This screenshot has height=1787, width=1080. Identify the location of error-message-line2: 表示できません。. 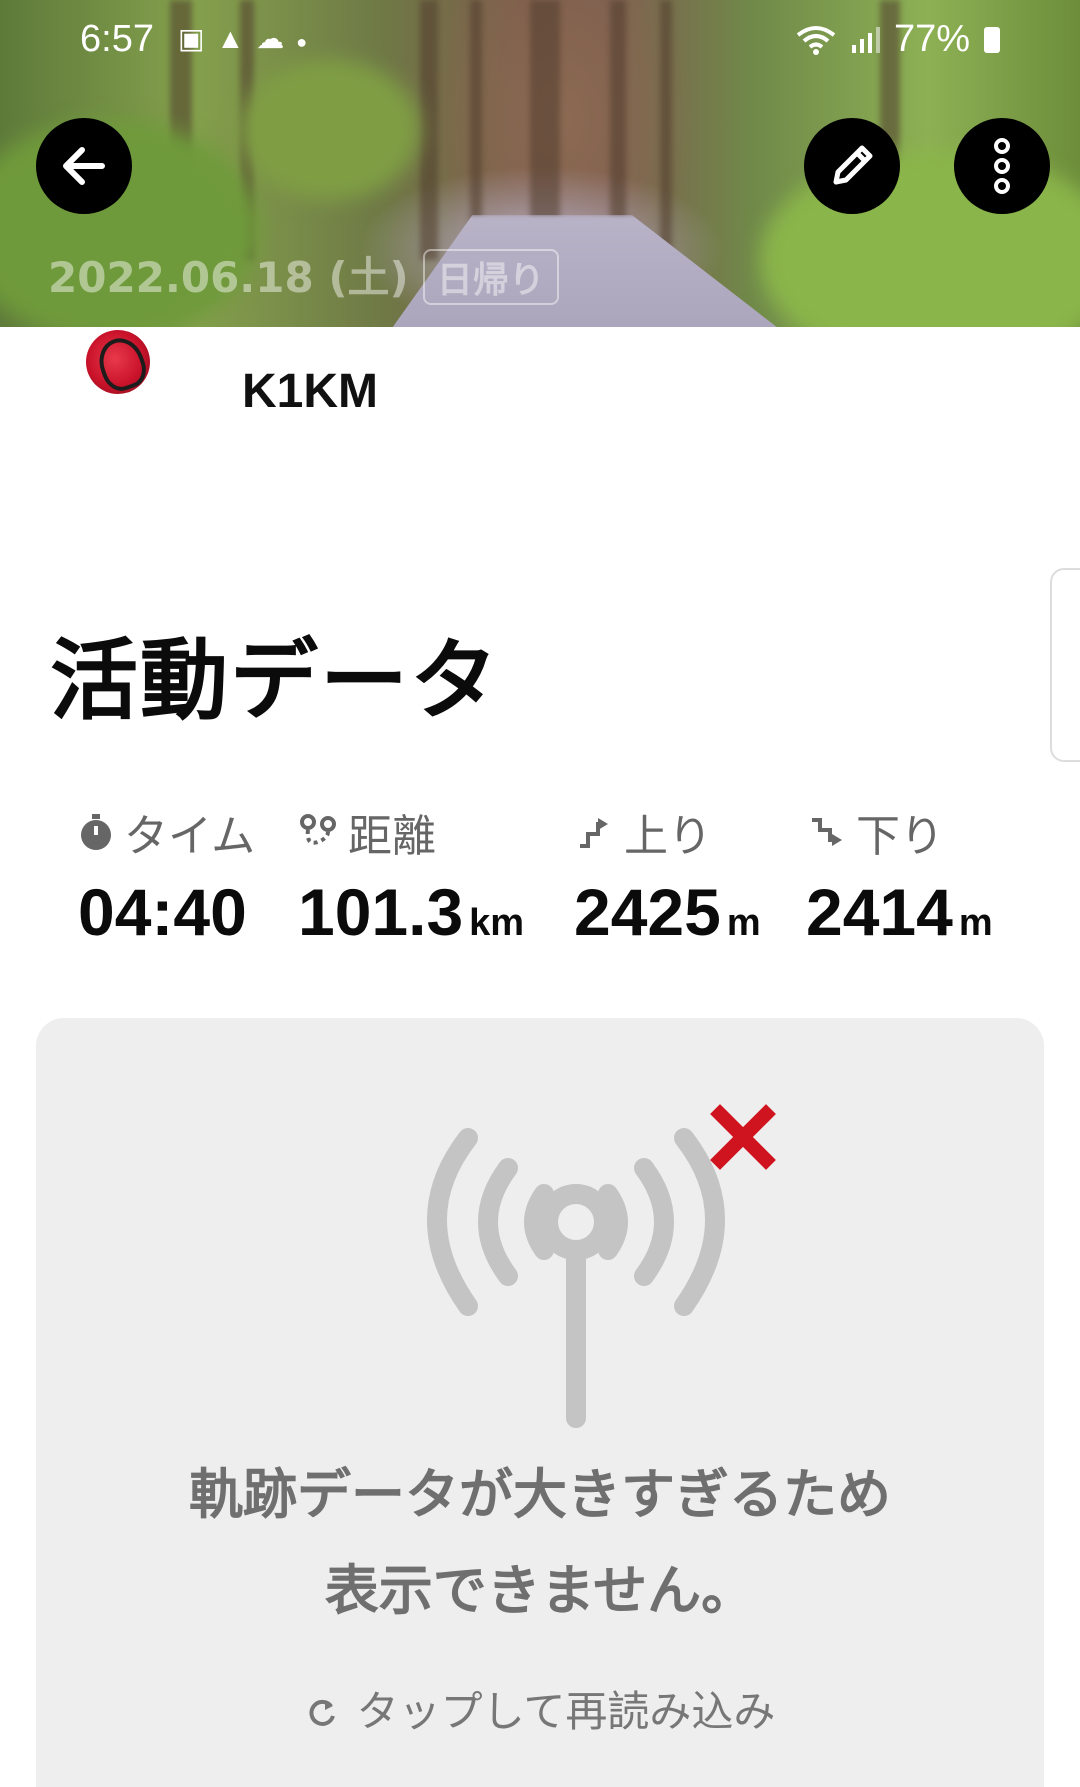
(540, 1590).